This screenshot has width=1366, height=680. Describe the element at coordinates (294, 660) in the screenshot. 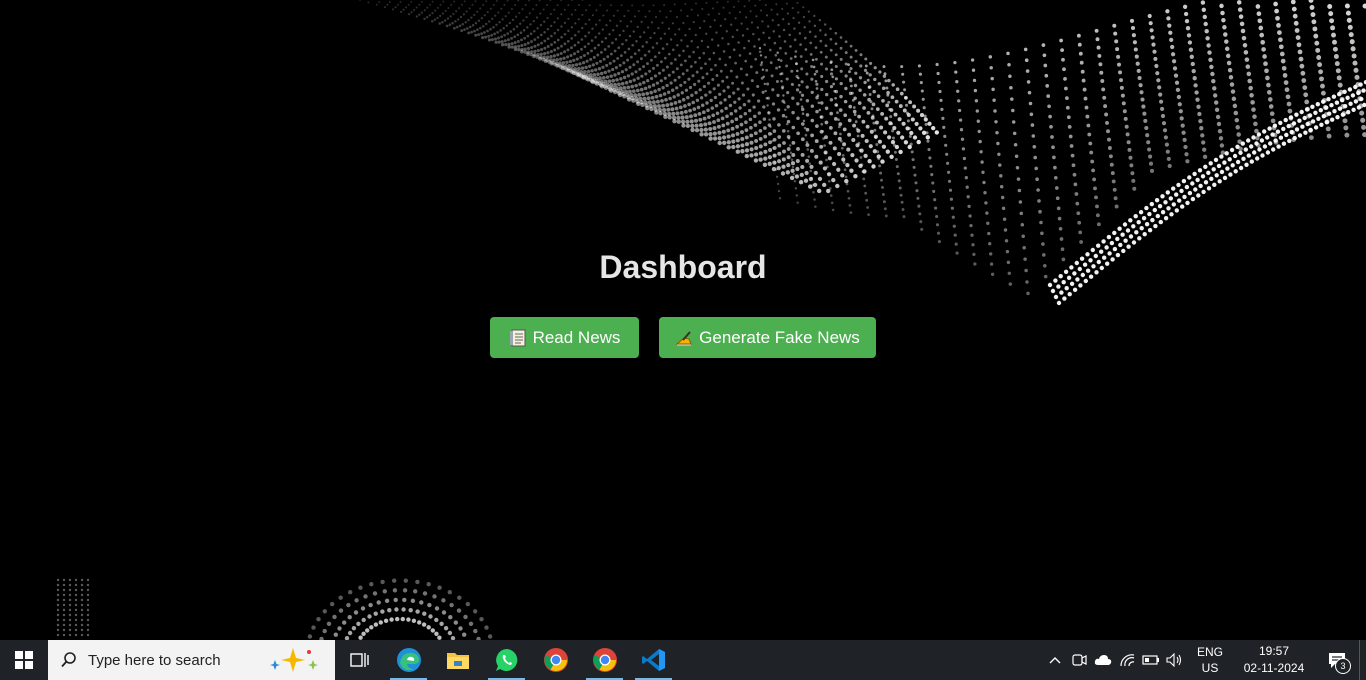

I see `sparkle-icon` at that location.